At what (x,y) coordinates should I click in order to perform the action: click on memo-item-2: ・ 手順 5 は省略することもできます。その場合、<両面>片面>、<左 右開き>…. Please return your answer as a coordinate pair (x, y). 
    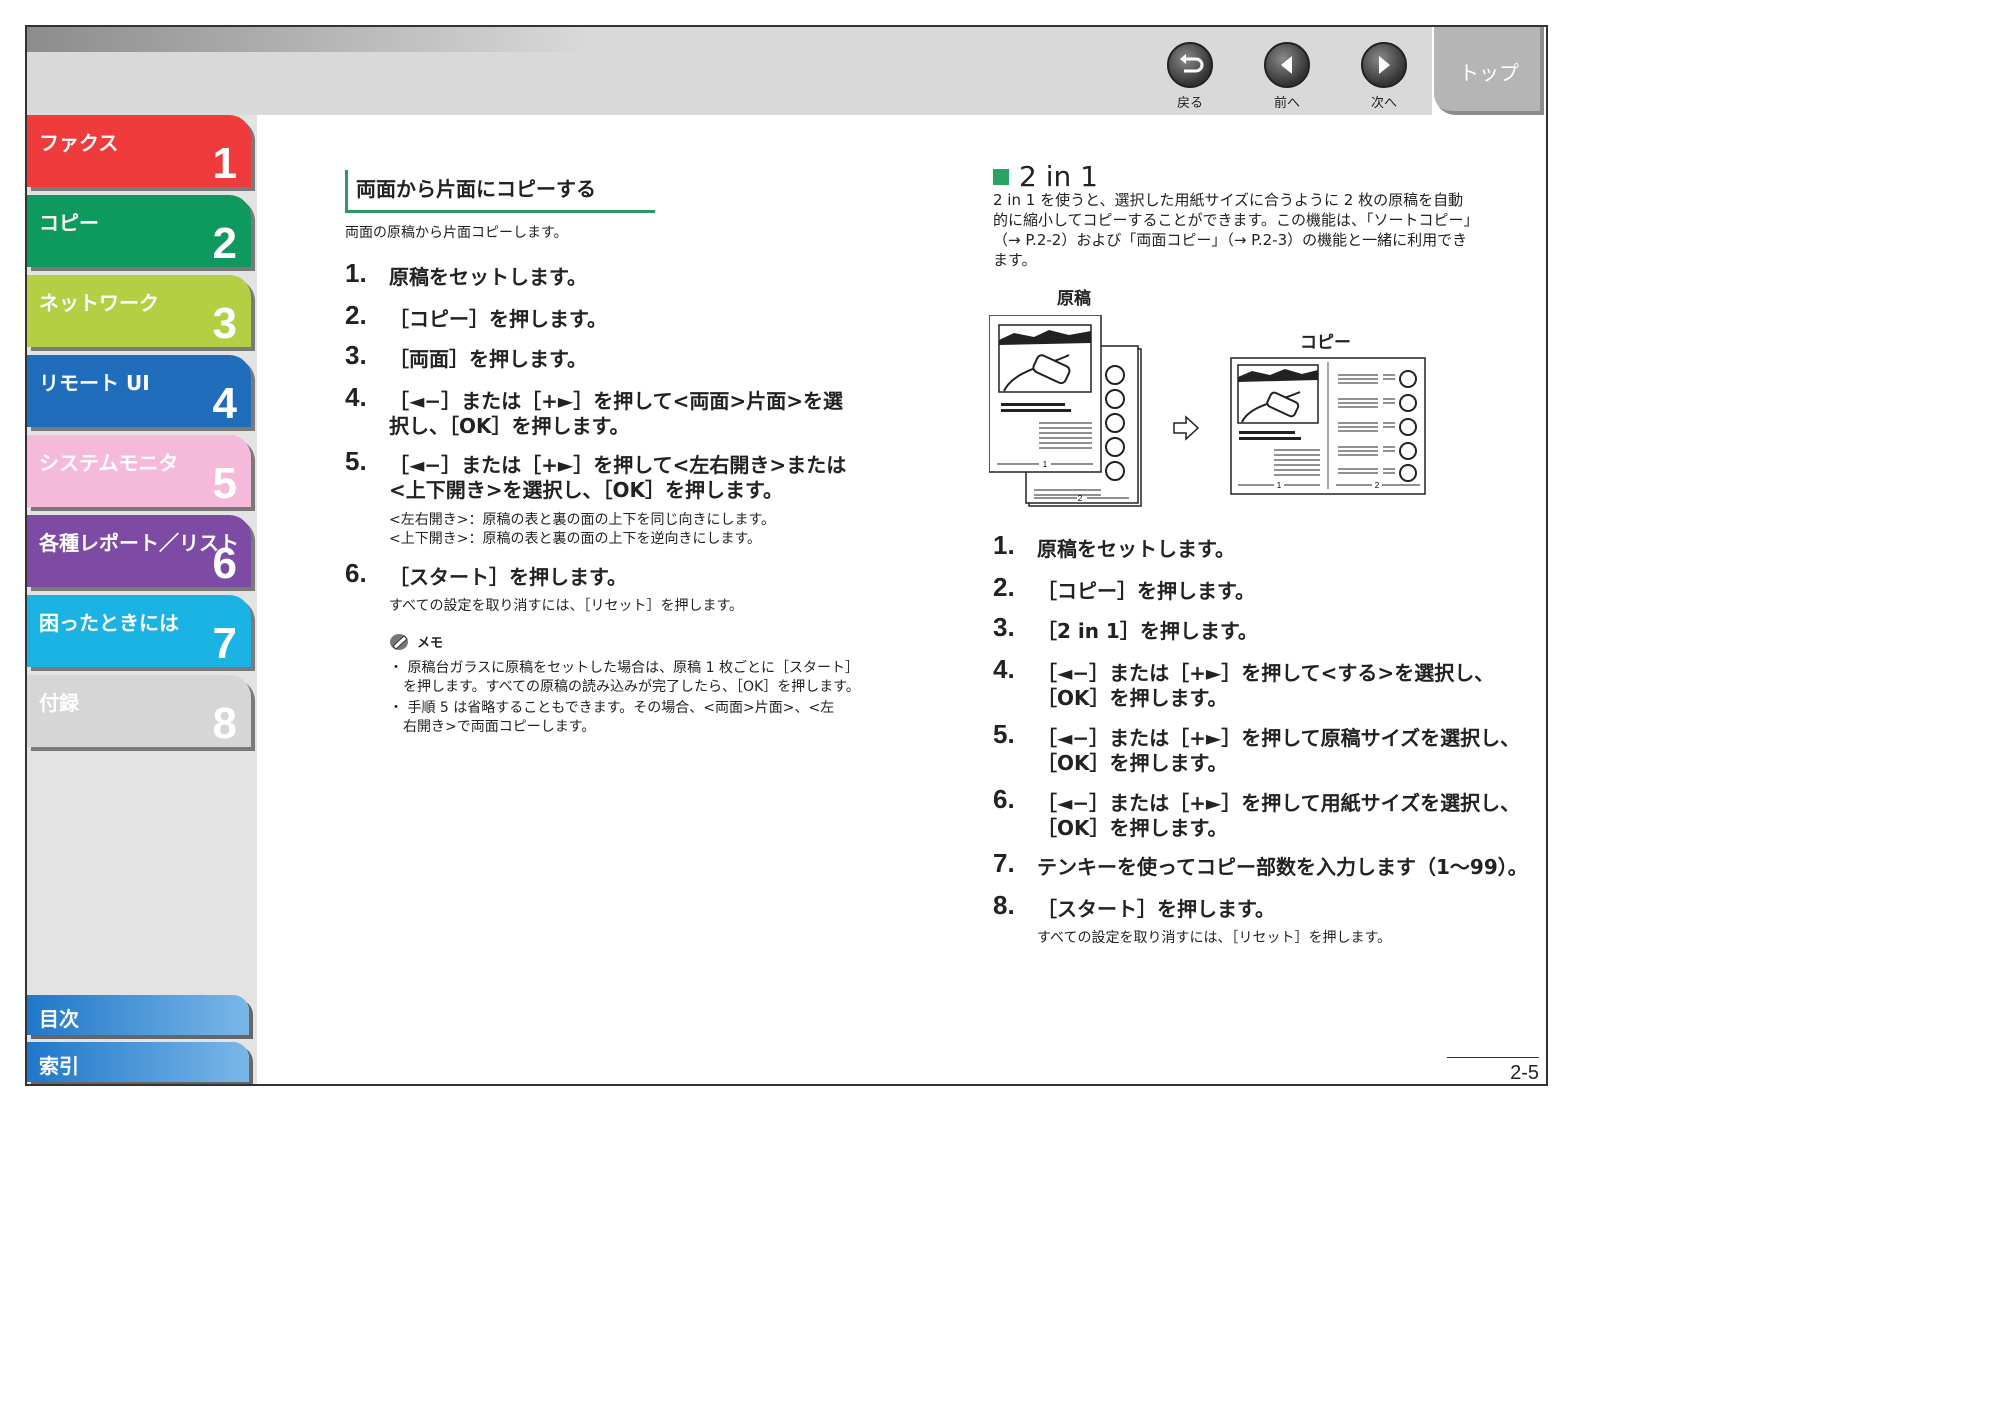
    Looking at the image, I should click on (611, 718).